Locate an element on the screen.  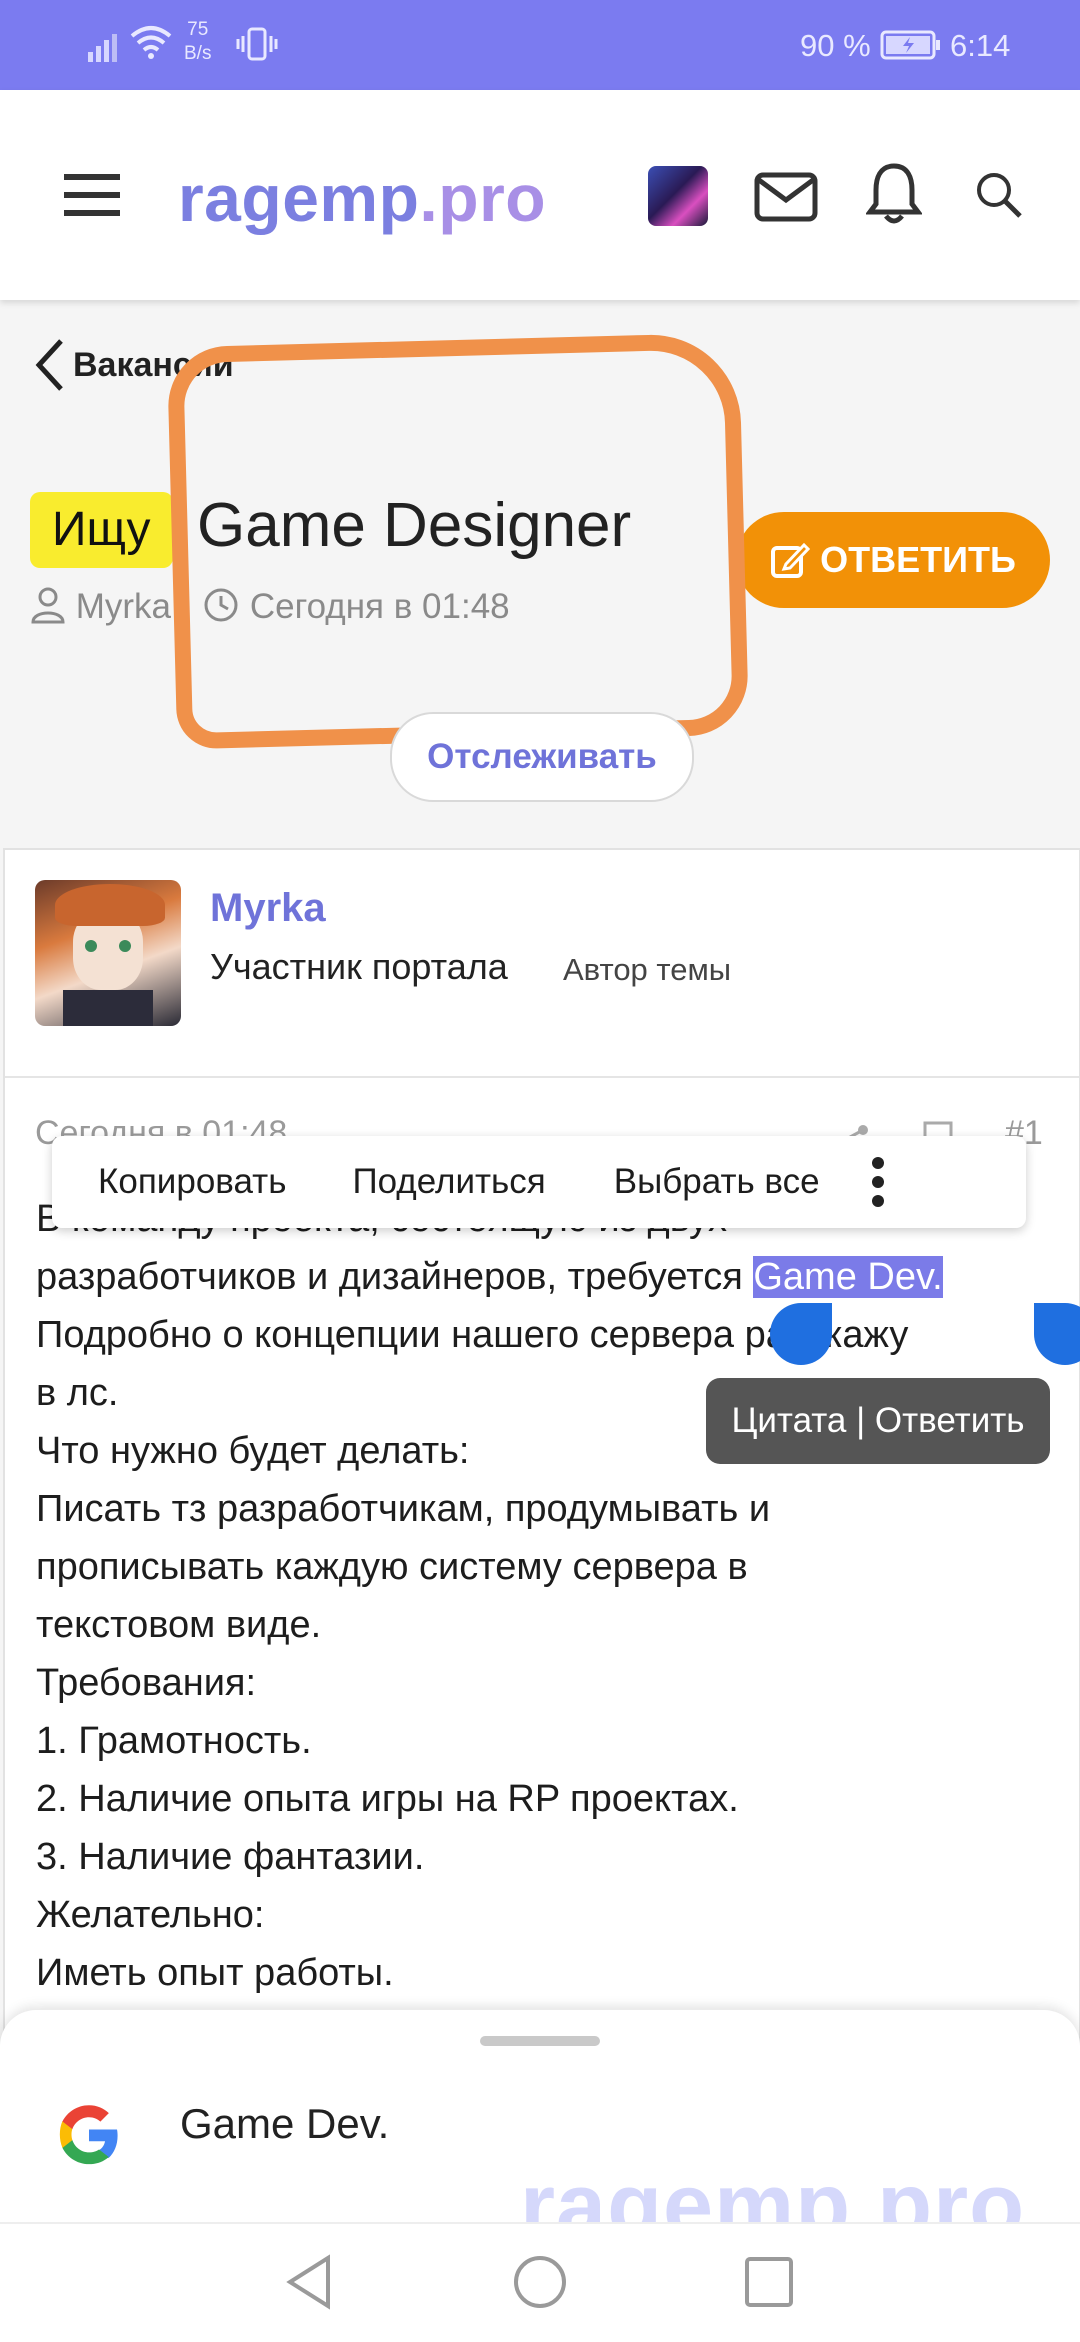
post-line-text: разработчиков и дизайнеров, требуется is located at coordinates (389, 1277).